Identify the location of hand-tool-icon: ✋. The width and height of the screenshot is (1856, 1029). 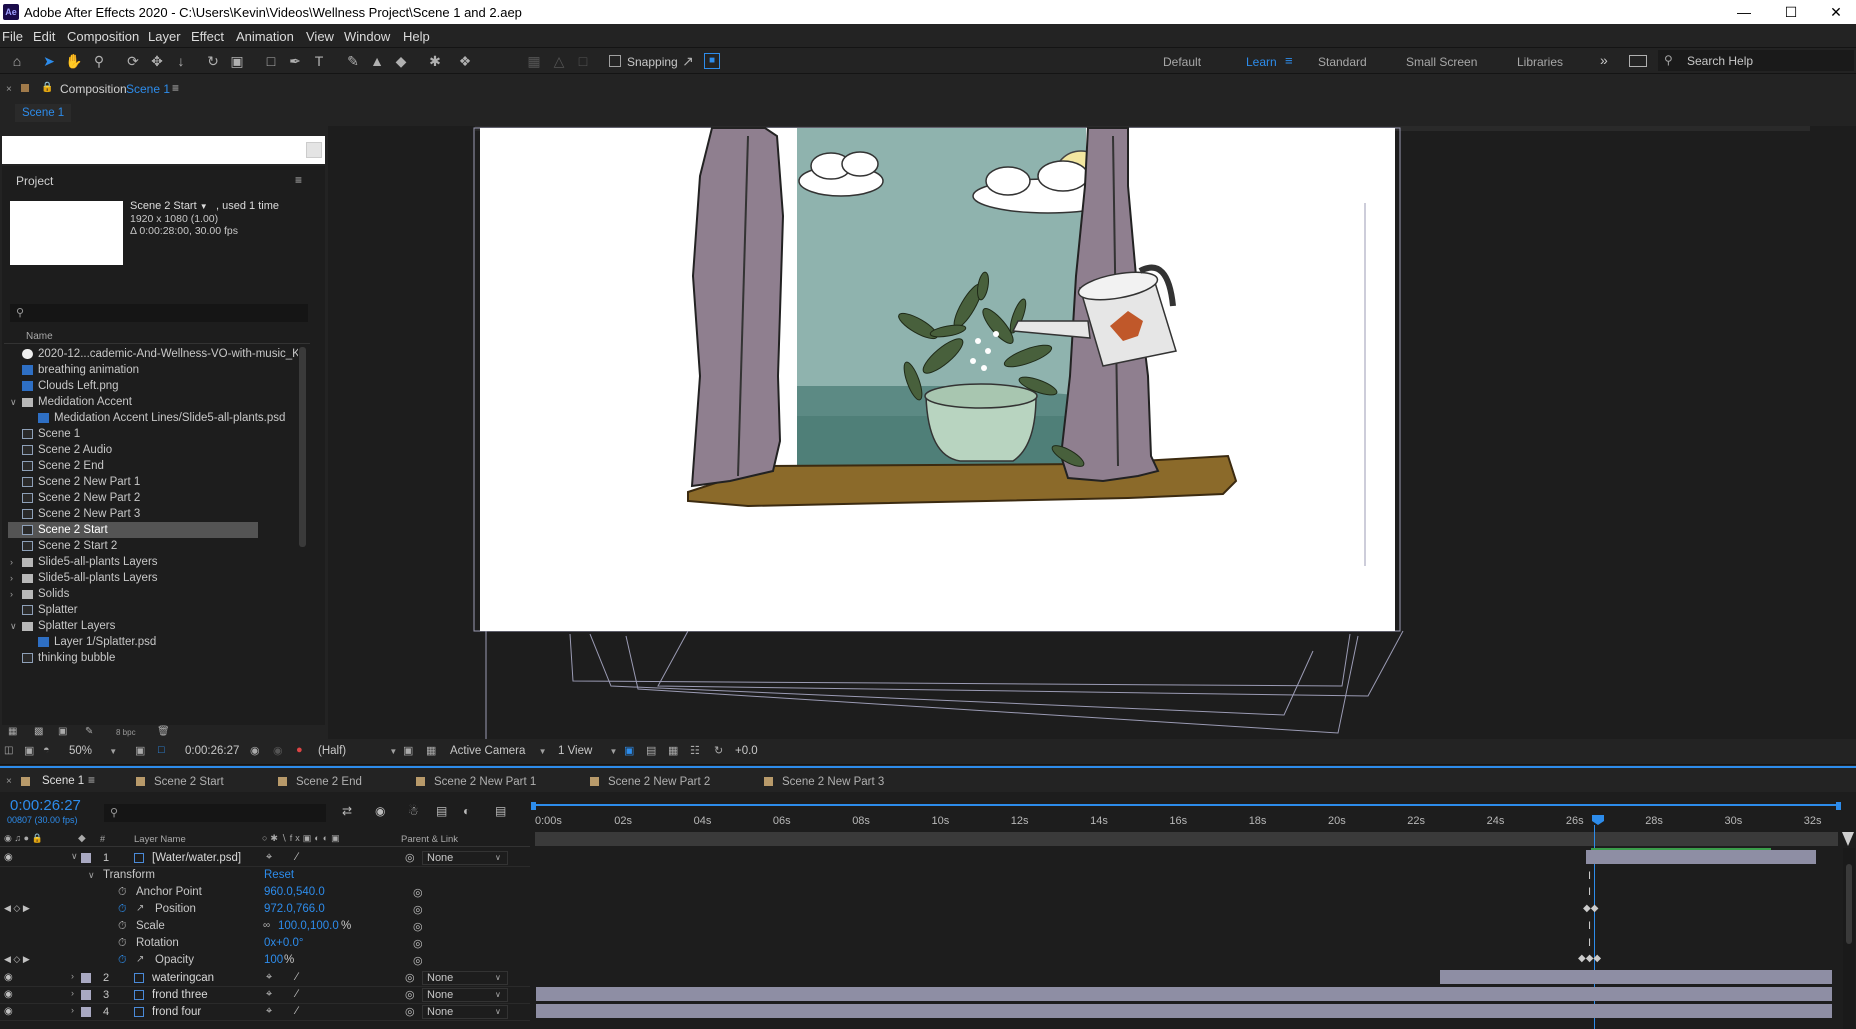
(74, 61).